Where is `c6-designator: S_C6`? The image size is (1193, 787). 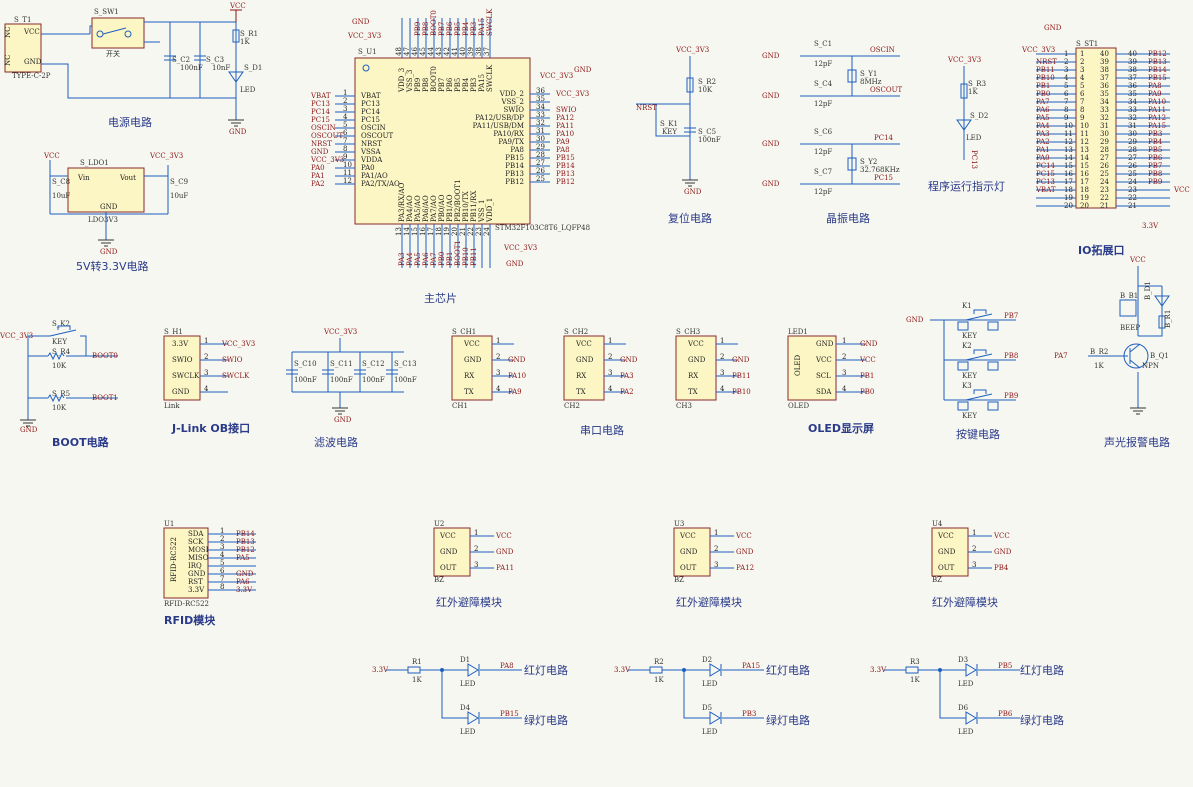
c6-designator: S_C6 is located at coordinates (823, 132).